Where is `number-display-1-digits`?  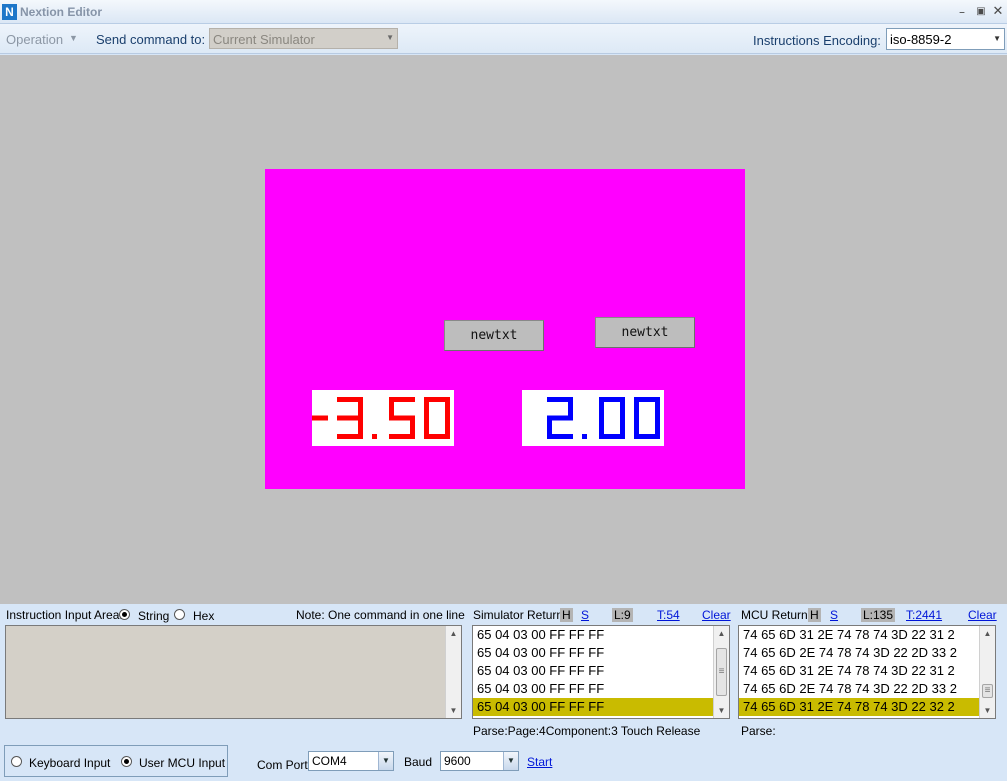 number-display-1-digits is located at coordinates (381, 418).